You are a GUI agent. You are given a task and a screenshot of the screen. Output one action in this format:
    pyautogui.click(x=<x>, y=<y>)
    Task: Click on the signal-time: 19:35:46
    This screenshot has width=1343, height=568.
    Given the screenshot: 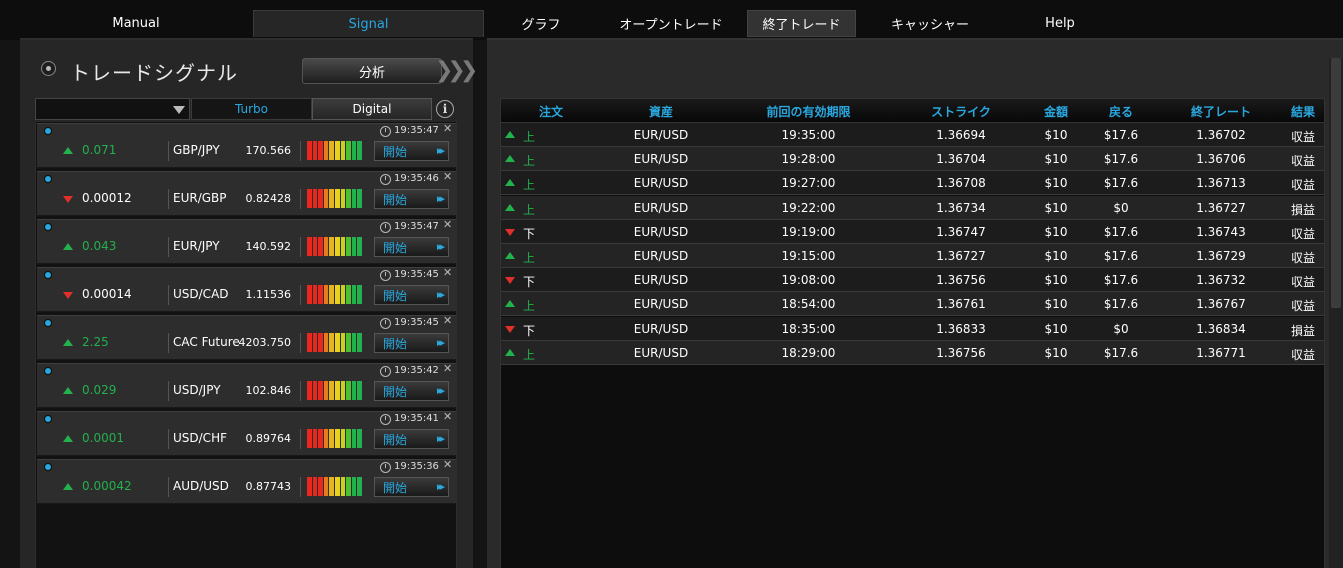 What is the action you would take?
    pyautogui.click(x=416, y=178)
    